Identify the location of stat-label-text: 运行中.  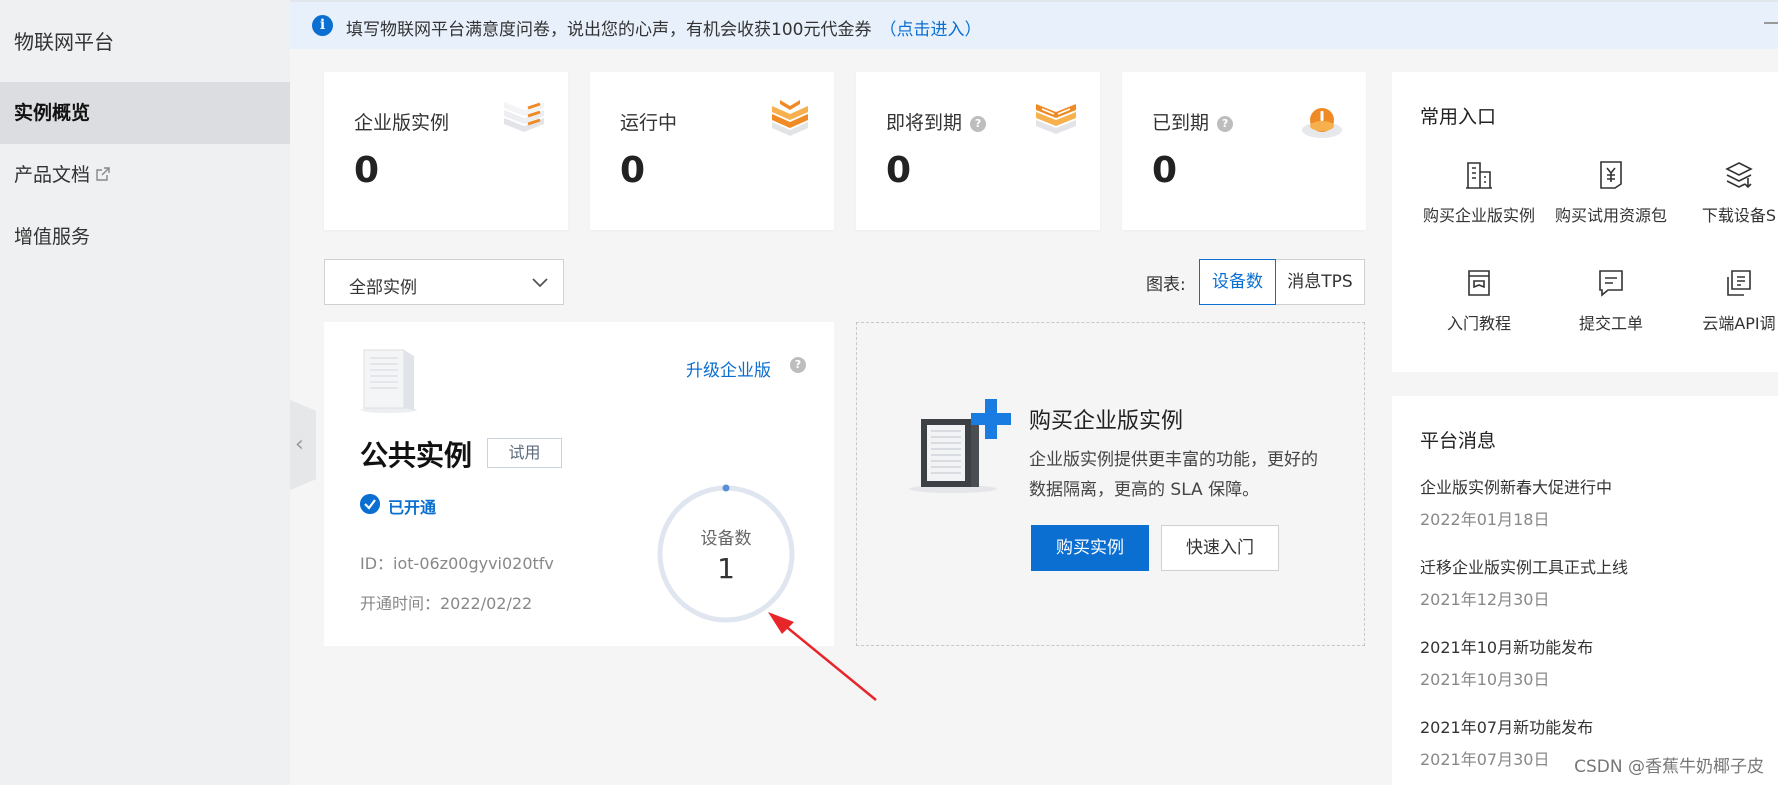
(649, 123).